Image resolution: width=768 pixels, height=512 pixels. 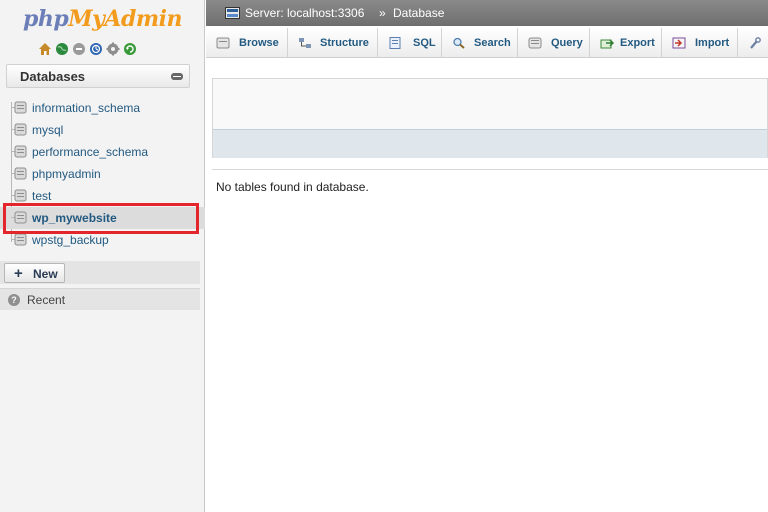 I want to click on database-item-wp-mywebsite: wp_mywebsite, so click(x=102, y=218).